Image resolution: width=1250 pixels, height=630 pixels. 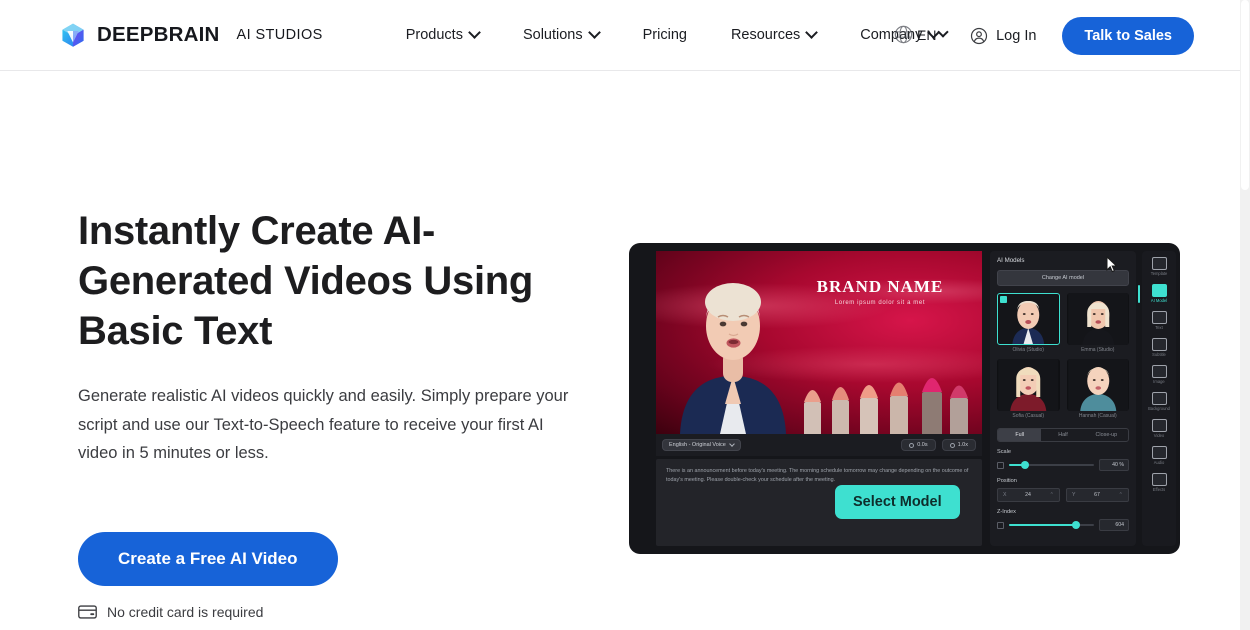 What do you see at coordinates (1245, 315) in the screenshot?
I see `page-scrollbar` at bounding box center [1245, 315].